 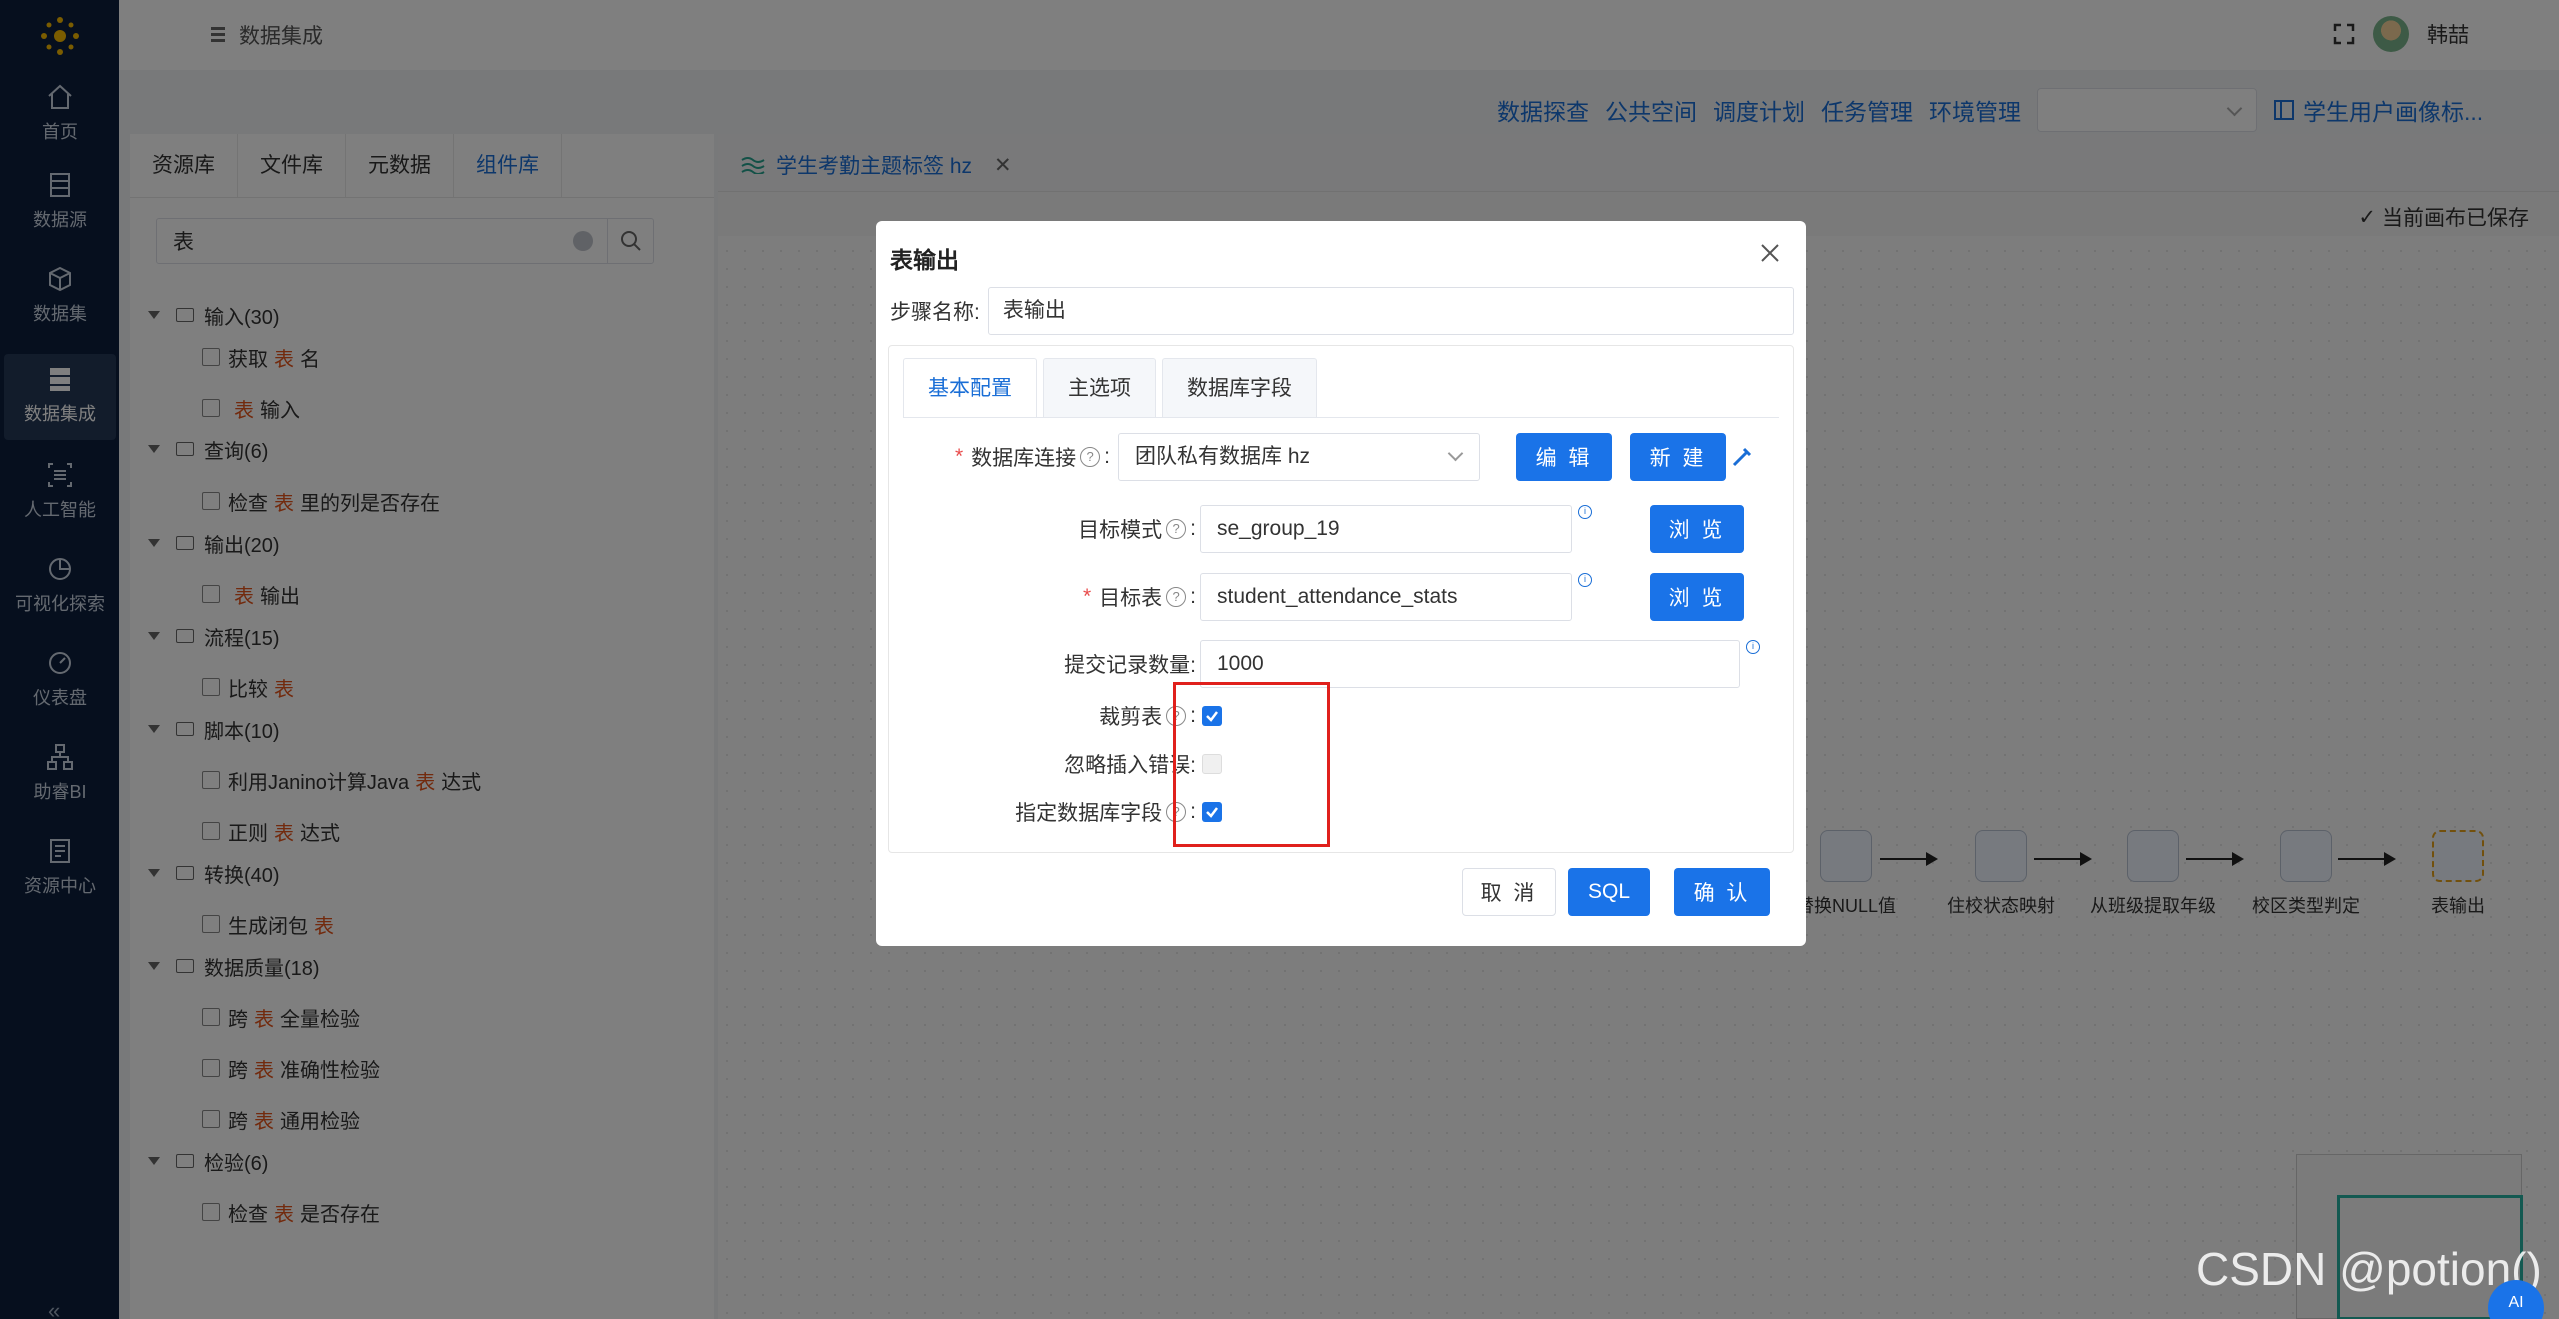 What do you see at coordinates (1251, 764) in the screenshot?
I see `annotation-highlight-box` at bounding box center [1251, 764].